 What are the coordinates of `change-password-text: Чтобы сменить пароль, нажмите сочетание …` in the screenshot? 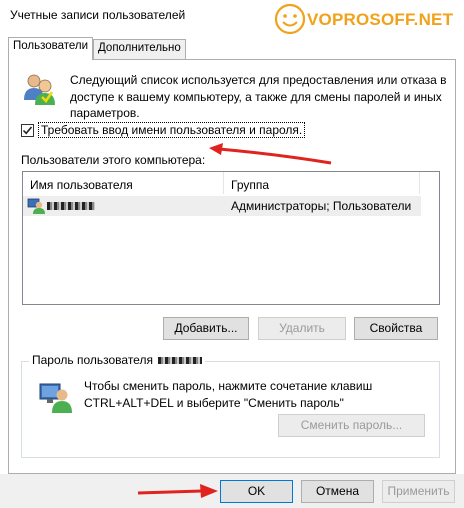 It's located at (228, 394).